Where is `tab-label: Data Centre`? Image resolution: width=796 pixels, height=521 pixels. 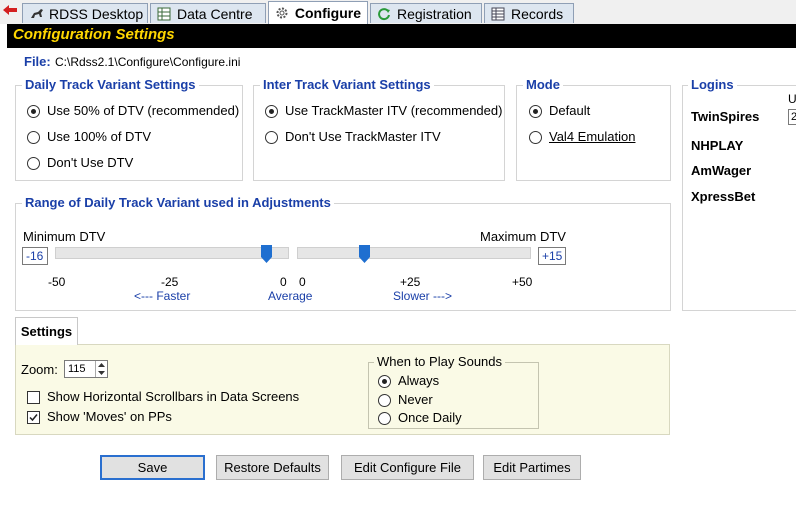 tab-label: Data Centre is located at coordinates (215, 13).